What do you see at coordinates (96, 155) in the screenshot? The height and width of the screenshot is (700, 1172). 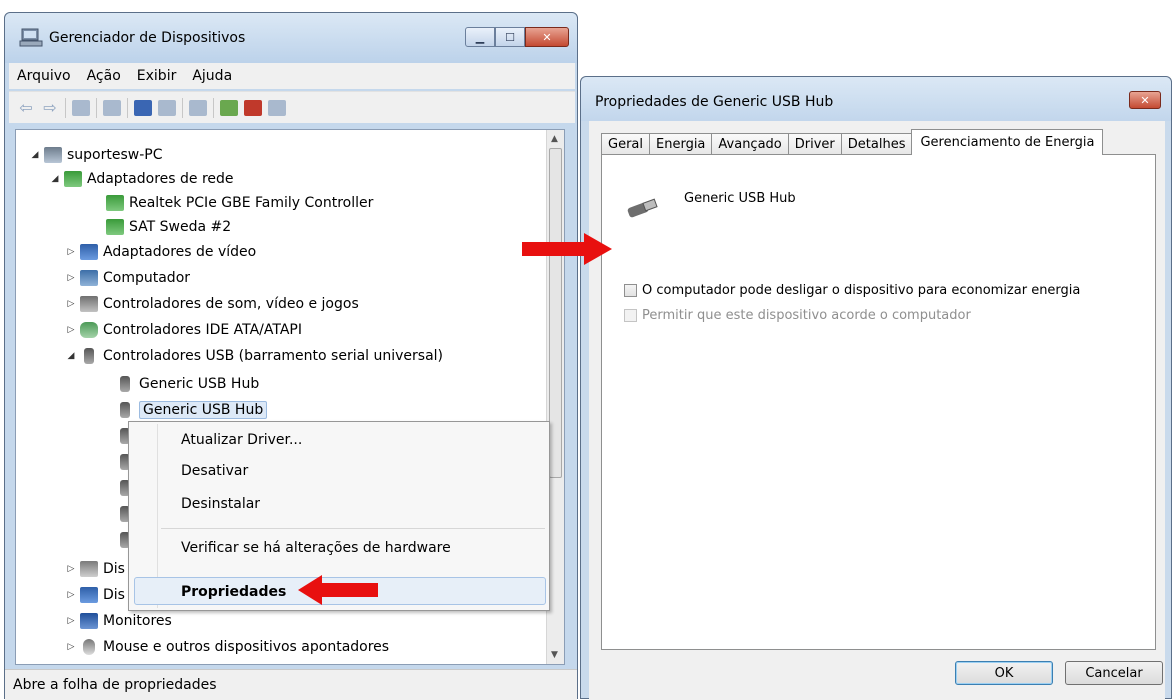 I see `tree-root: ◢ suportesw-PC` at bounding box center [96, 155].